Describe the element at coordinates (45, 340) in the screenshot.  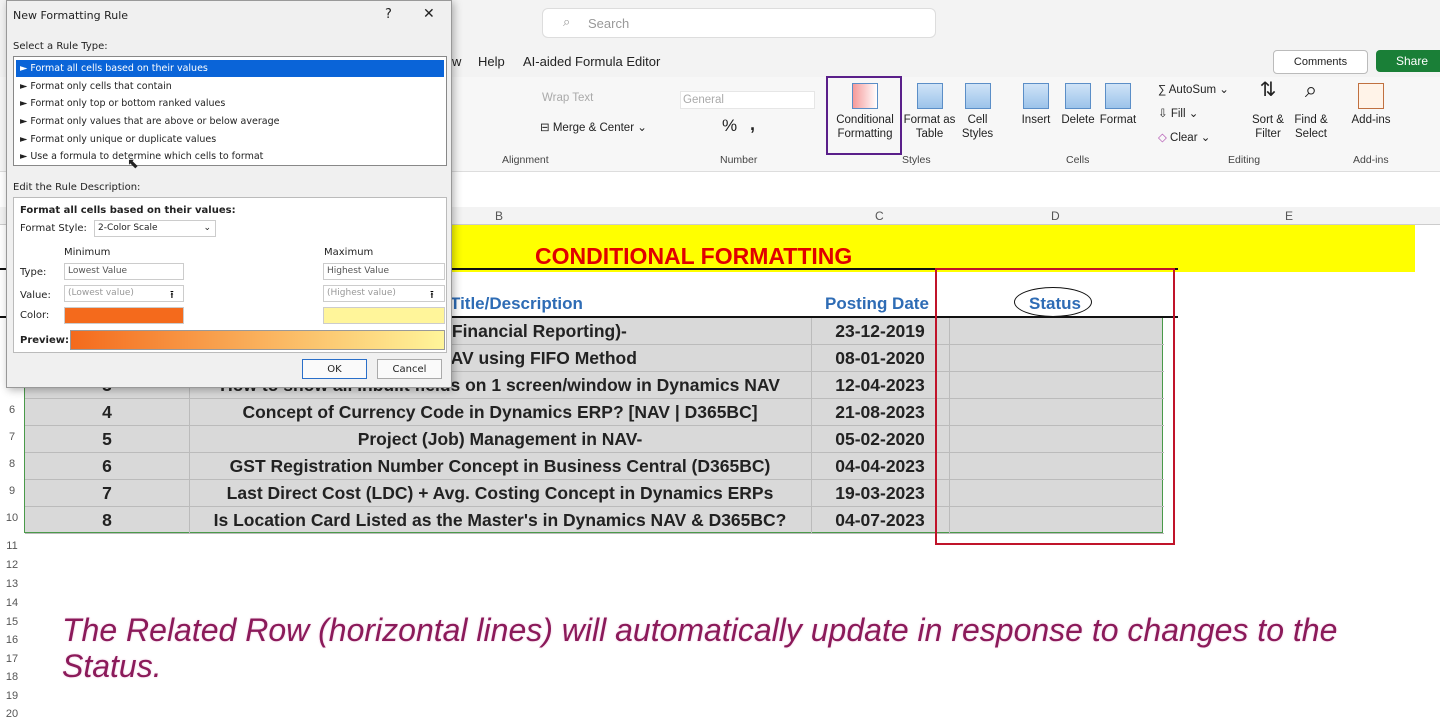
I see `preview-label: Preview:` at that location.